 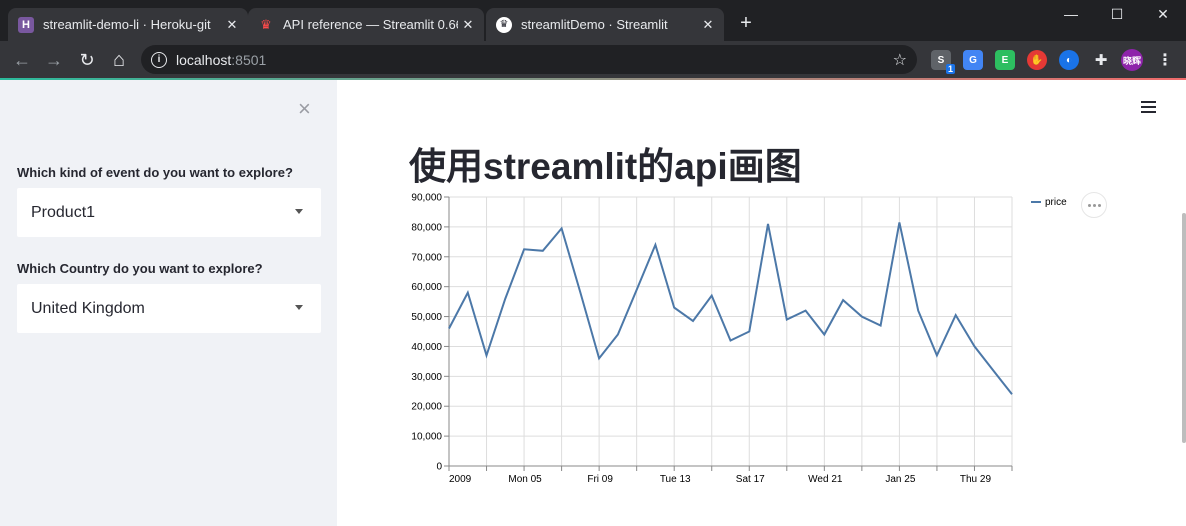 What do you see at coordinates (426, 287) in the screenshot?
I see `y-tick-label: 60,000` at bounding box center [426, 287].